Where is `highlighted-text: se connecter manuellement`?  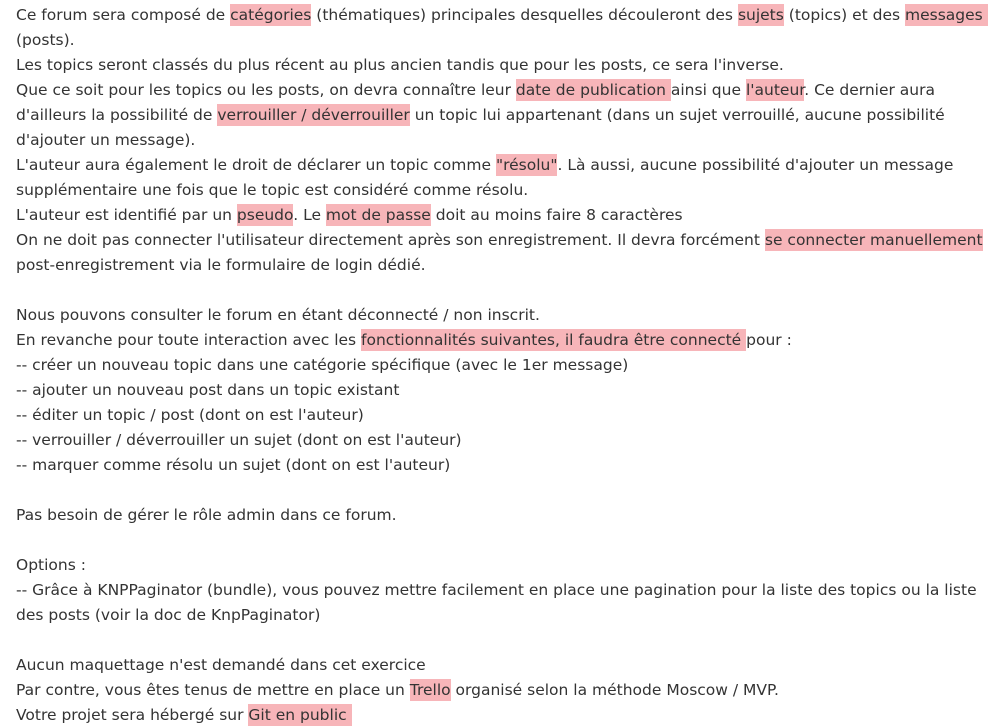
highlighted-text: se connecter manuellement is located at coordinates (873, 240).